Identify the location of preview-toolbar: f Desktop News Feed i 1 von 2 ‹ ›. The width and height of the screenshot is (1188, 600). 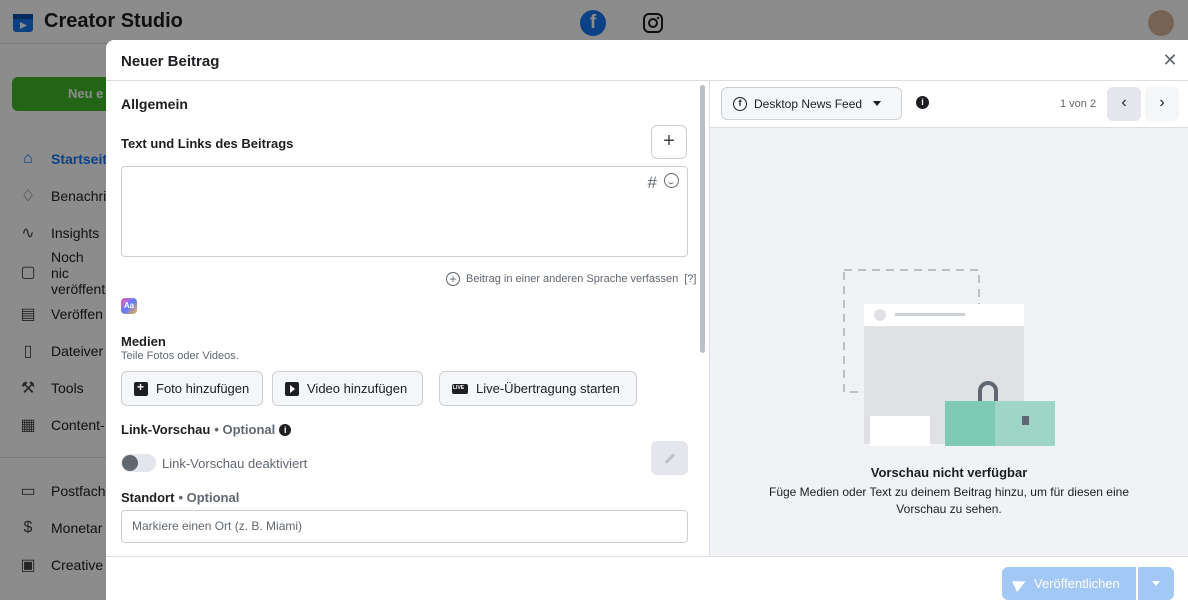
(949, 104).